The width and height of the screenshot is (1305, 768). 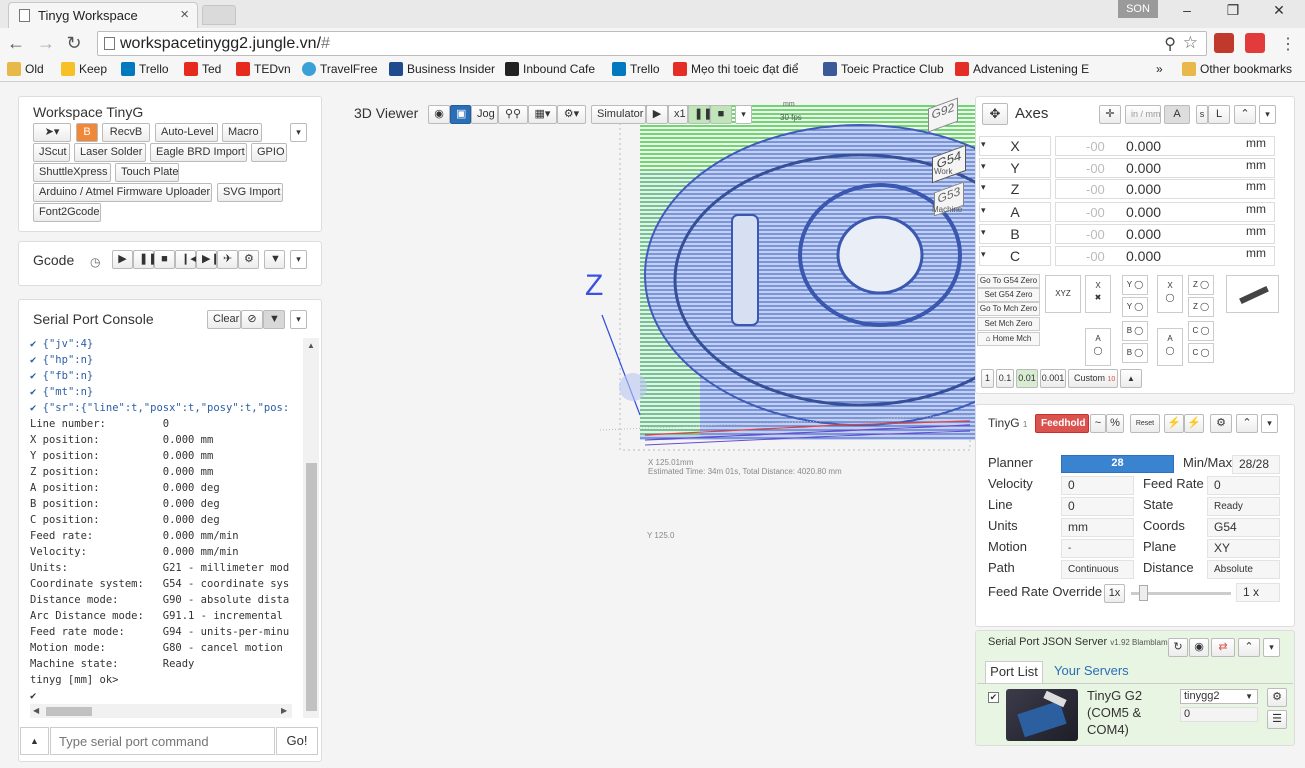 What do you see at coordinates (1201, 307) in the screenshot?
I see `jog-z-minus: Z ◯` at bounding box center [1201, 307].